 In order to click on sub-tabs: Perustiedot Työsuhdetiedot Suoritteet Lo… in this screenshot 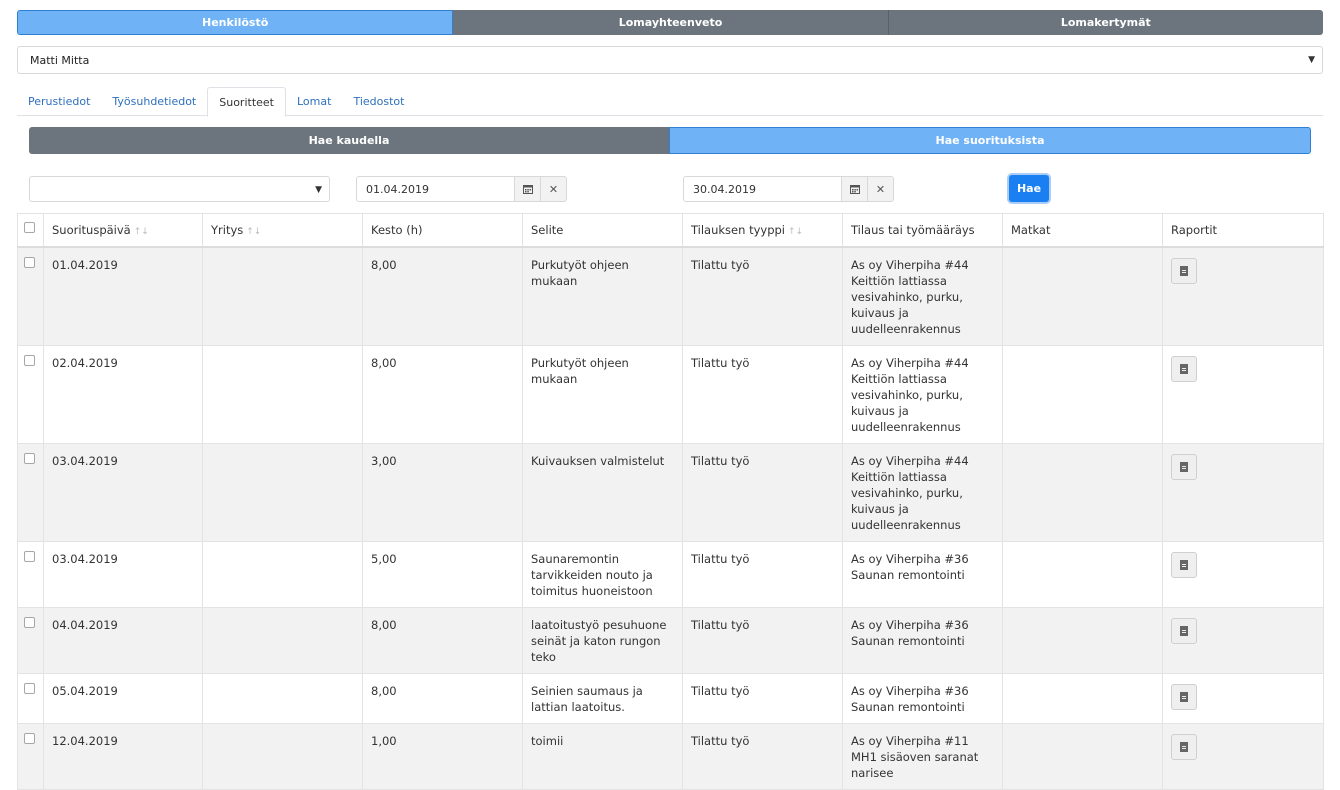, I will do `click(670, 102)`.